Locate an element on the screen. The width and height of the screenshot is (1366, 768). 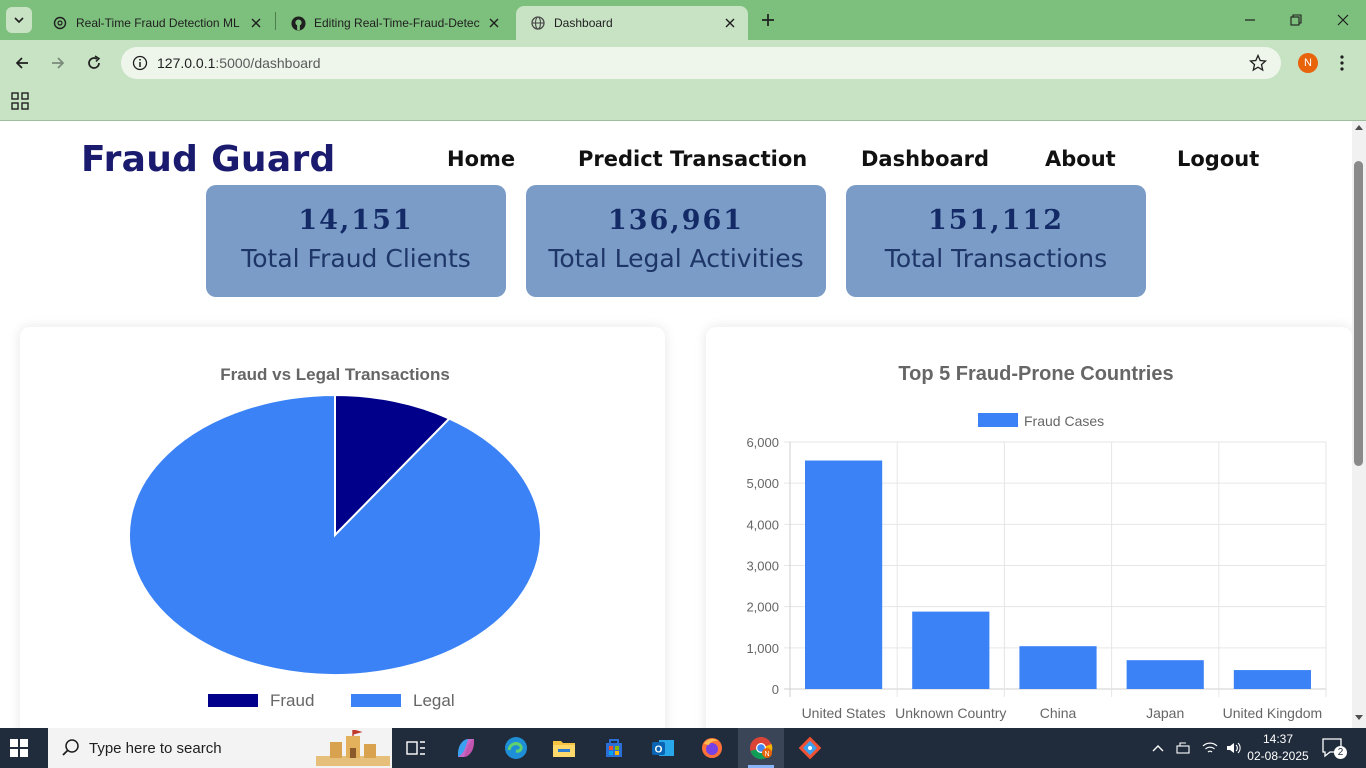
tab-title: Editing Real-Time-Fraud-Detect is located at coordinates (397, 23).